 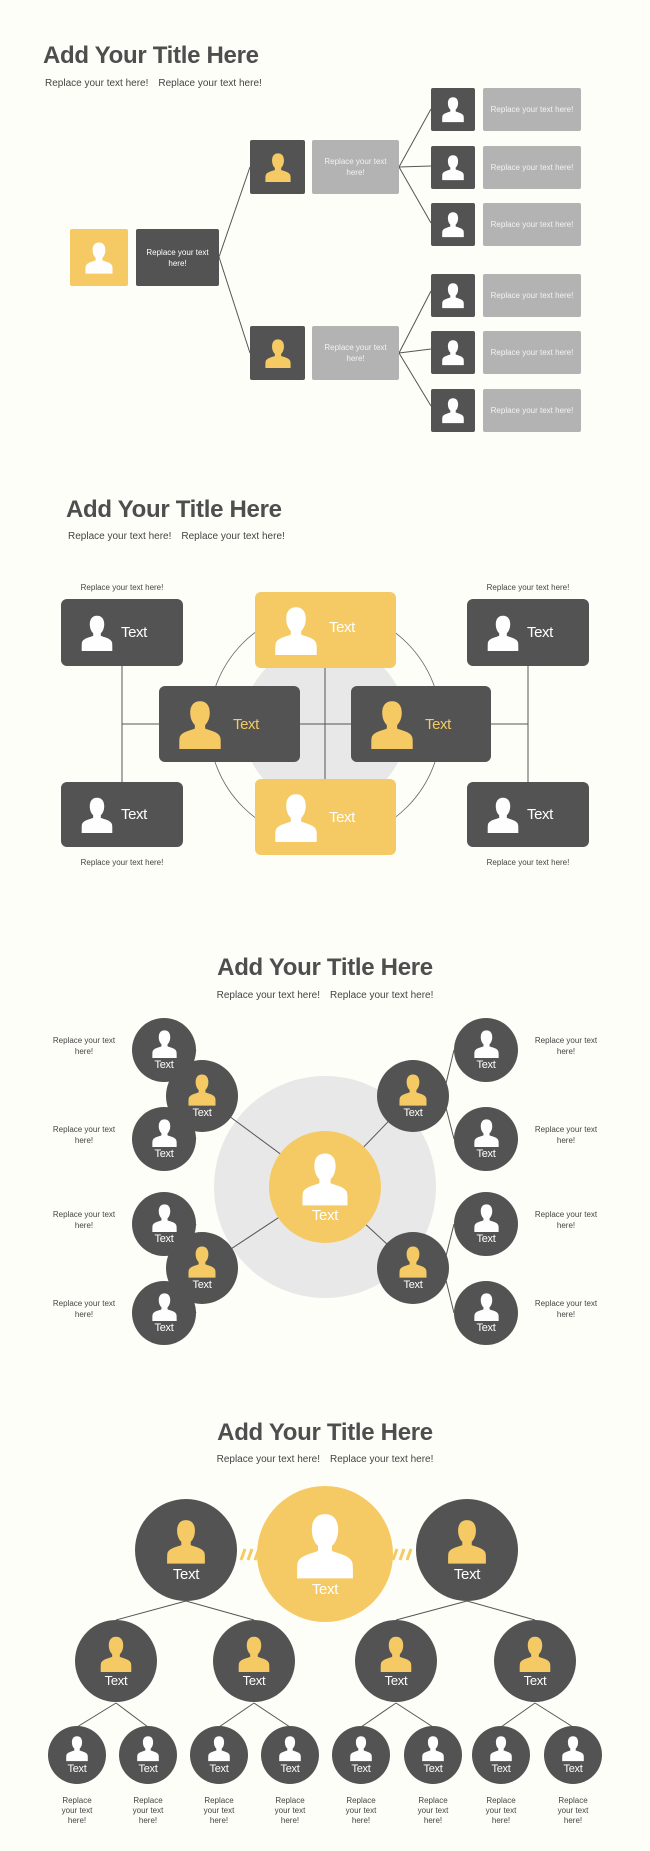 I want to click on branch-avatar, so click(x=277, y=167).